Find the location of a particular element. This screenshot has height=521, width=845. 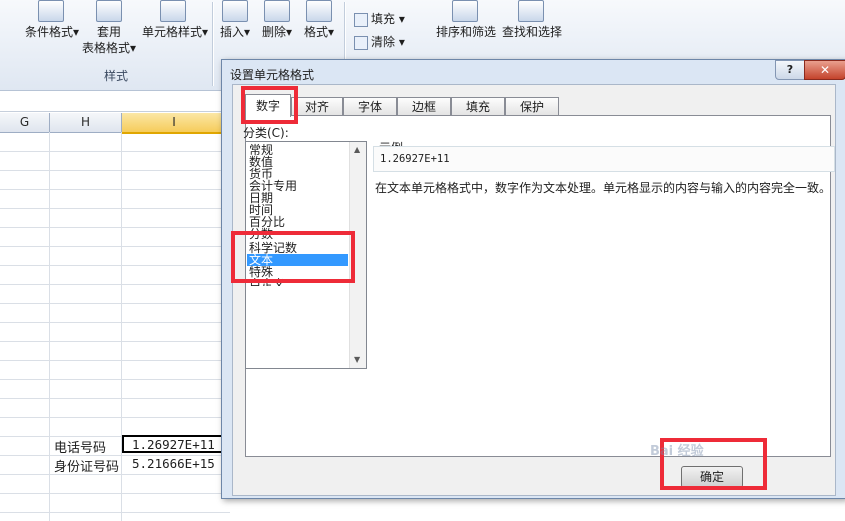

active-cell-border is located at coordinates (174, 444).